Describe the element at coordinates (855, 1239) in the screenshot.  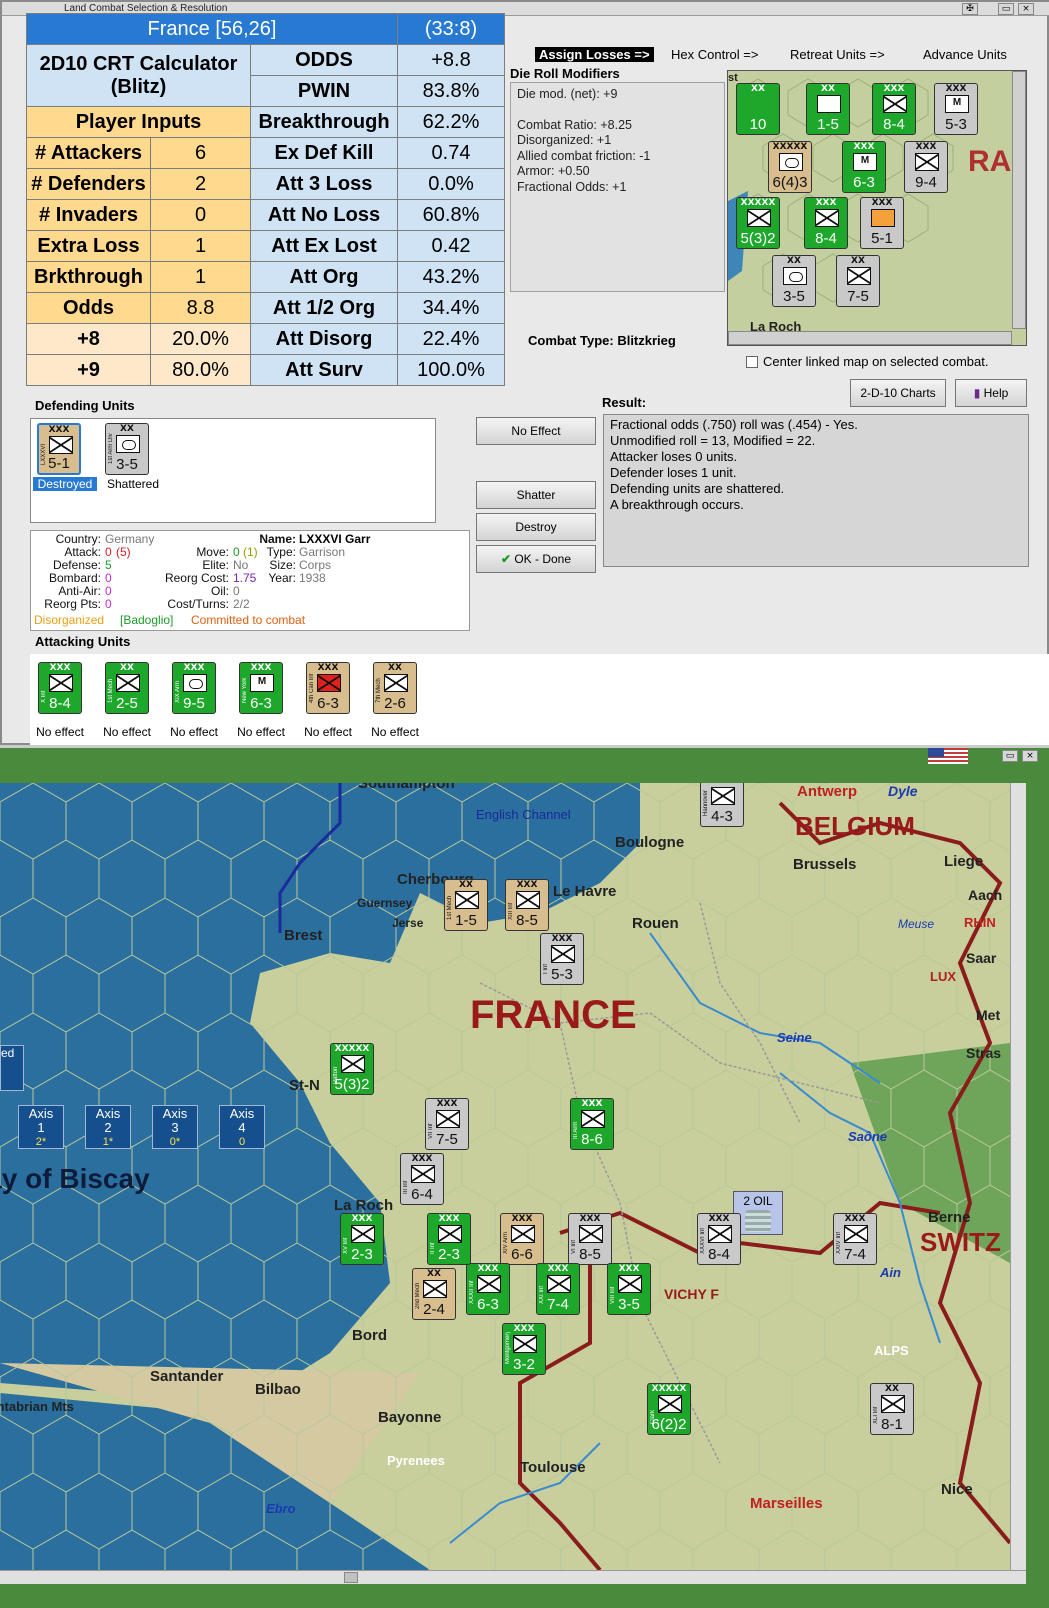
I see `map-unit: XXX XXIV Inf 7-4` at that location.